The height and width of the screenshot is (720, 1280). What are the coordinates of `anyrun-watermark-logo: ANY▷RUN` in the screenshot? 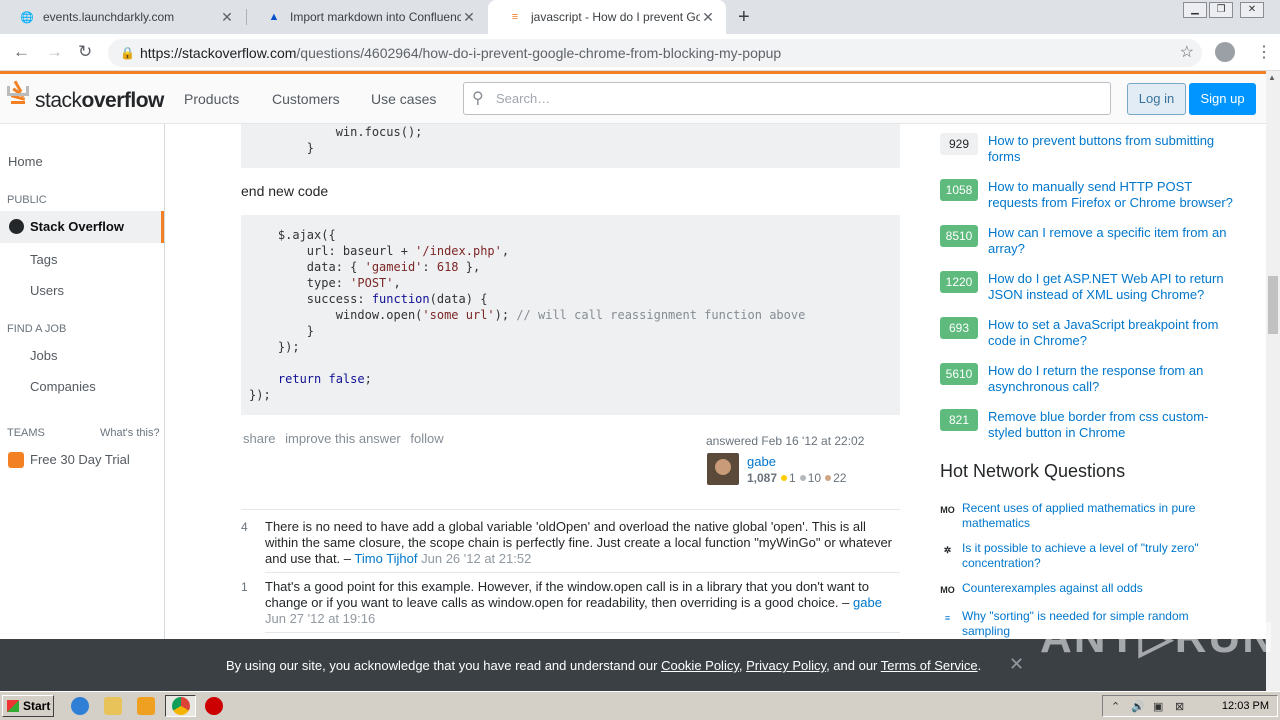 It's located at (1158, 637).